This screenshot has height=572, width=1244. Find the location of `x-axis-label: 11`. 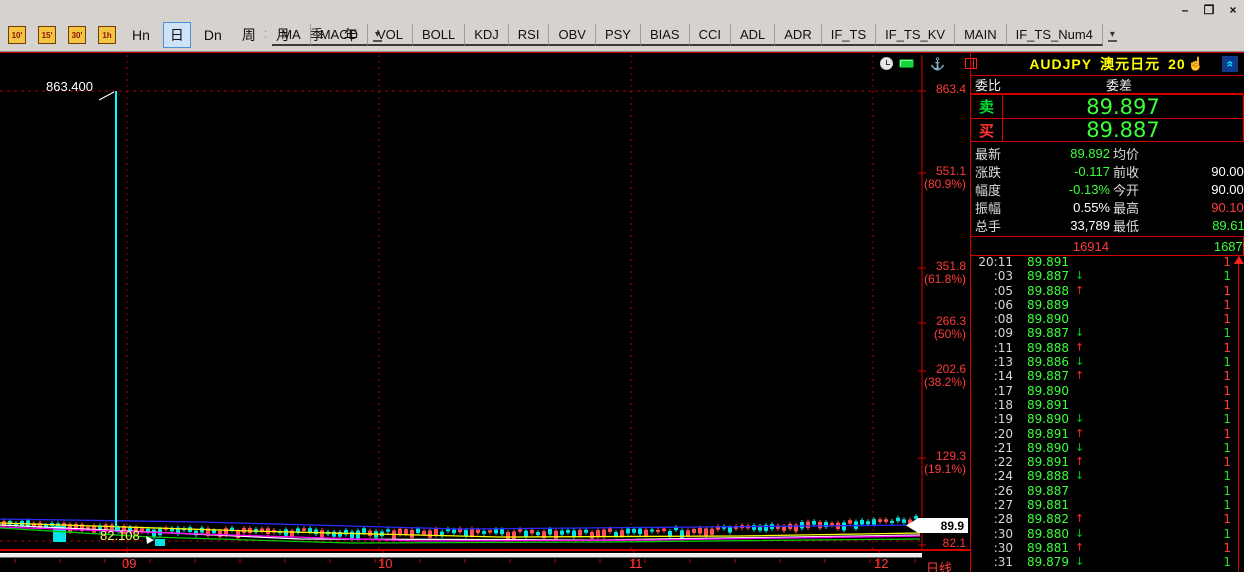

x-axis-label: 11 is located at coordinates (636, 563).